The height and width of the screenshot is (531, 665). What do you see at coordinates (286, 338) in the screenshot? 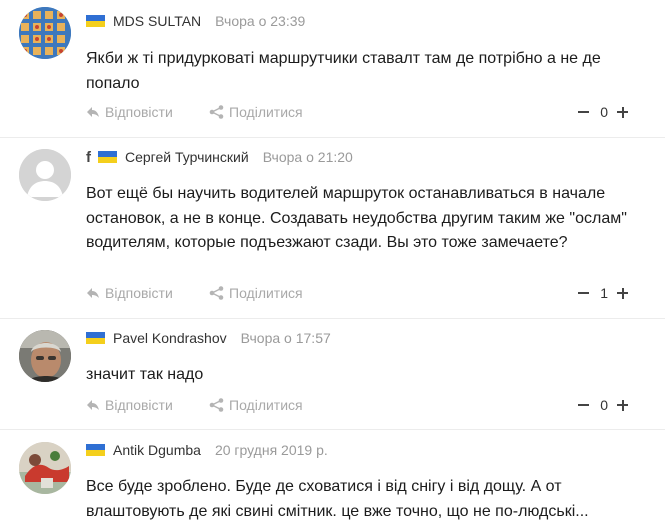
I see `comment-date: Вчора о 17:57` at bounding box center [286, 338].